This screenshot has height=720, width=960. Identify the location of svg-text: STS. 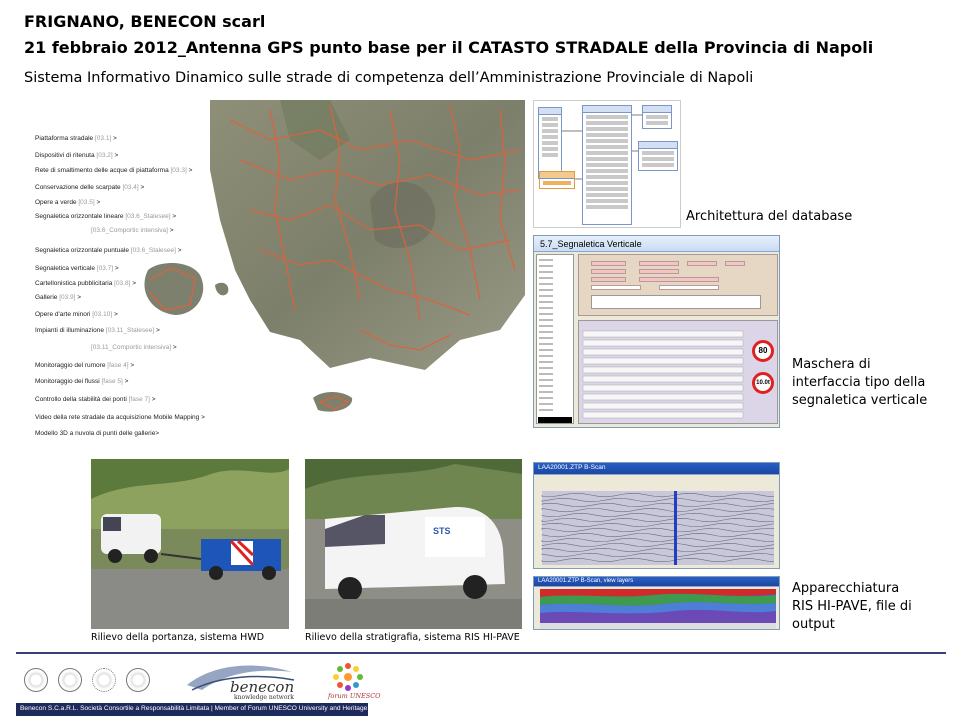
(442, 531).